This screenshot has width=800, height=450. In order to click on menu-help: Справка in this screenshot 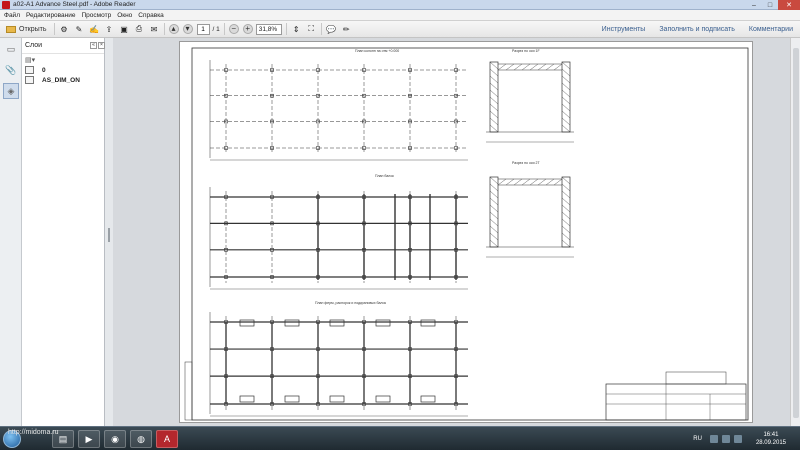, I will do `click(151, 15)`.